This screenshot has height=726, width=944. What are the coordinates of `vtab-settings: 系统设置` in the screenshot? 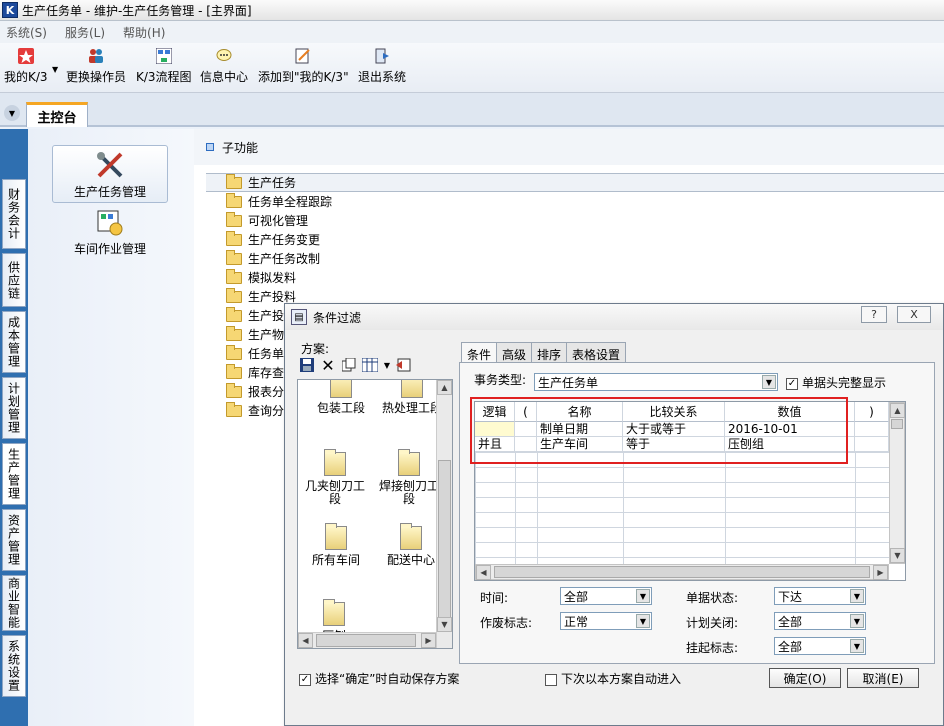 It's located at (14, 666).